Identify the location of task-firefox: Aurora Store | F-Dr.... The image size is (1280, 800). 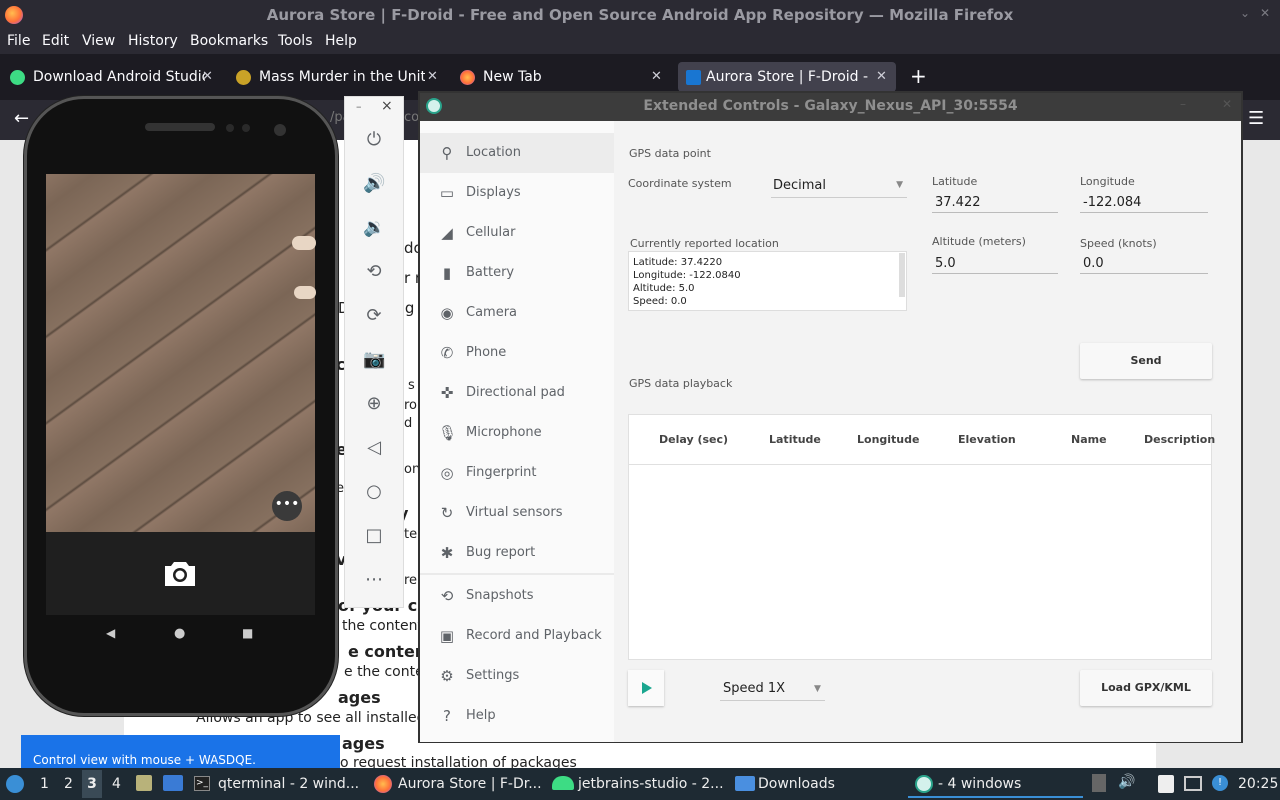
(470, 784).